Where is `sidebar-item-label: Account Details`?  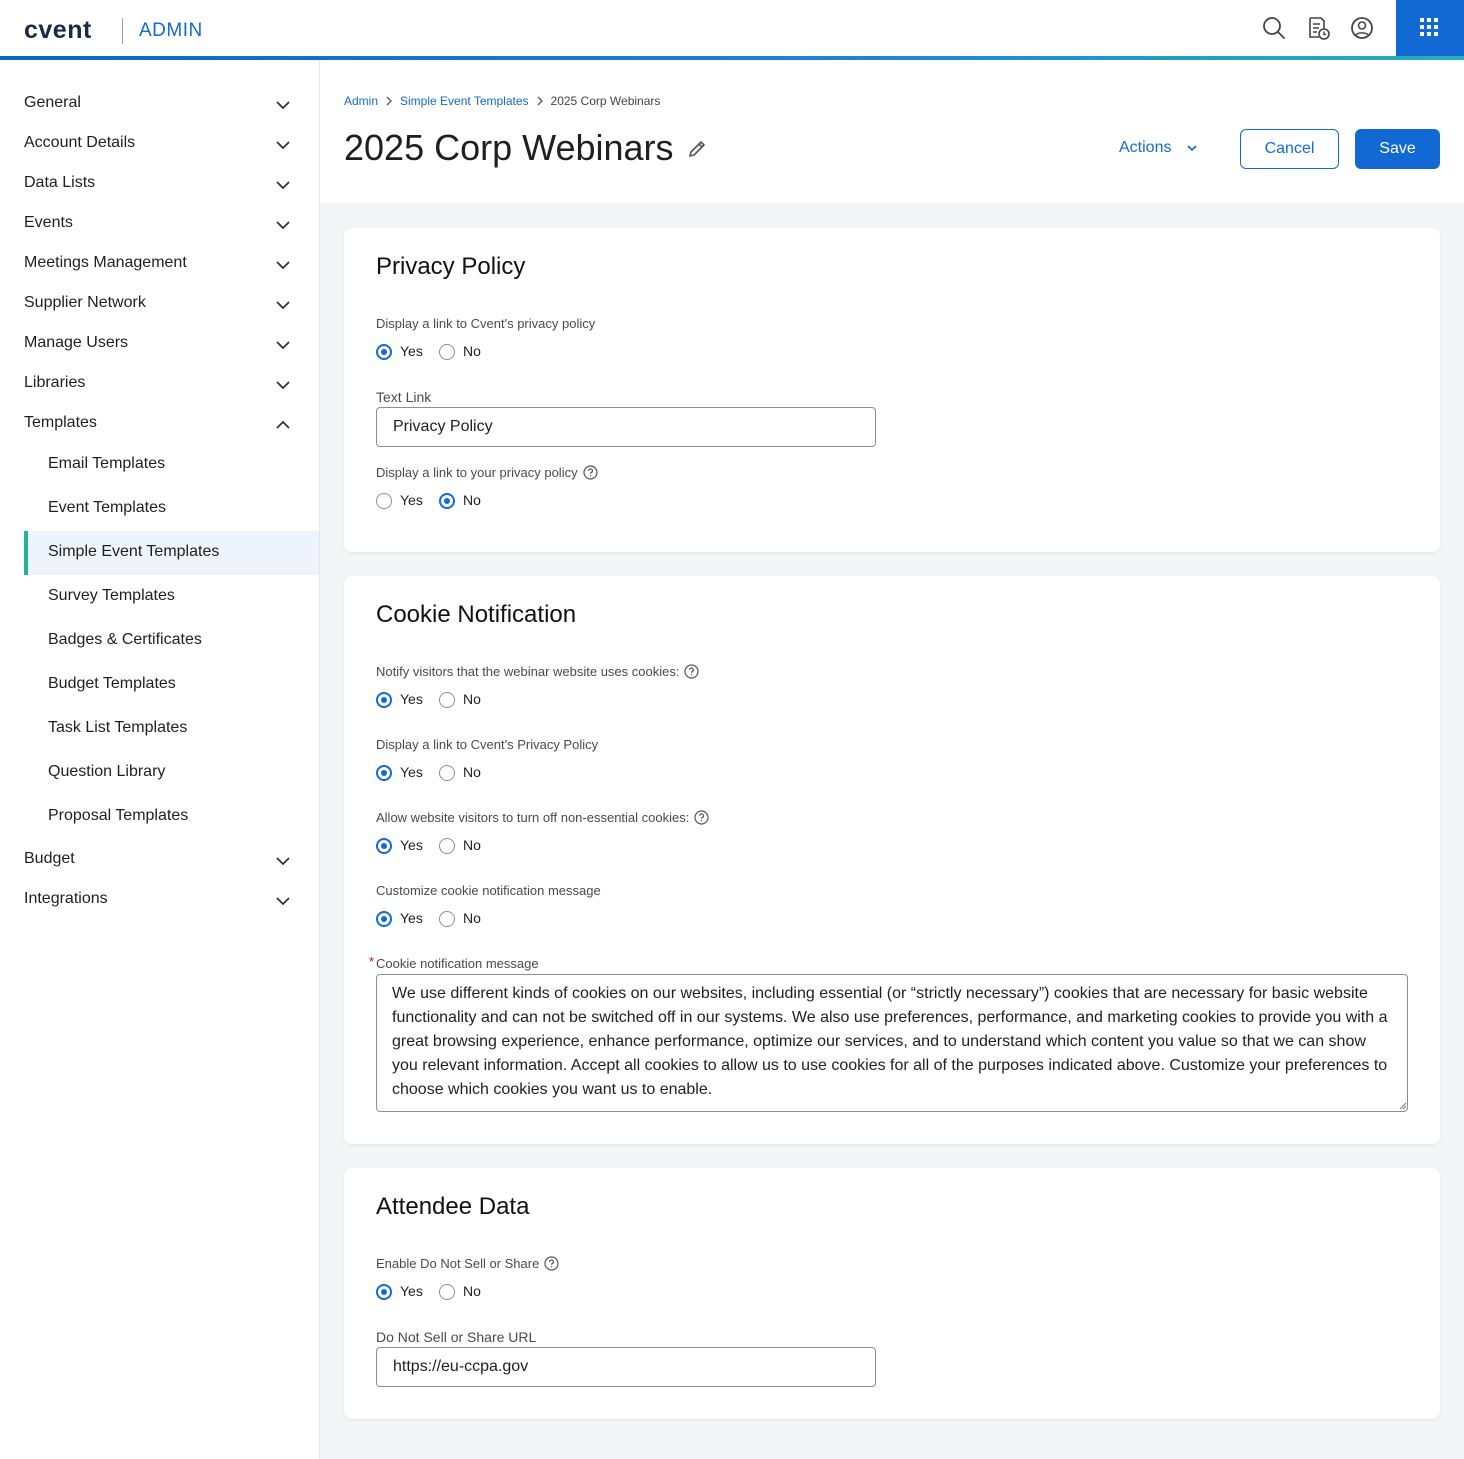 sidebar-item-label: Account Details is located at coordinates (80, 142).